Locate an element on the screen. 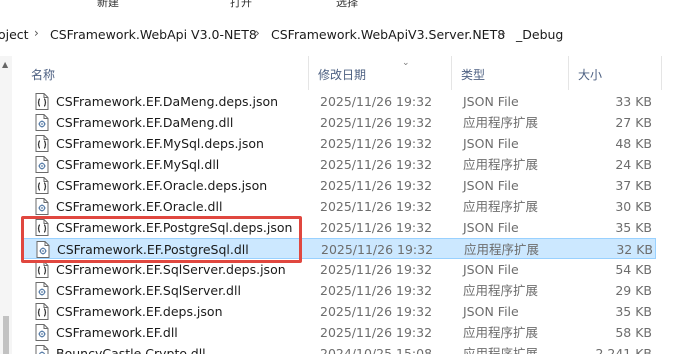 The image size is (700, 354). file-size: 32 KB is located at coordinates (634, 249).